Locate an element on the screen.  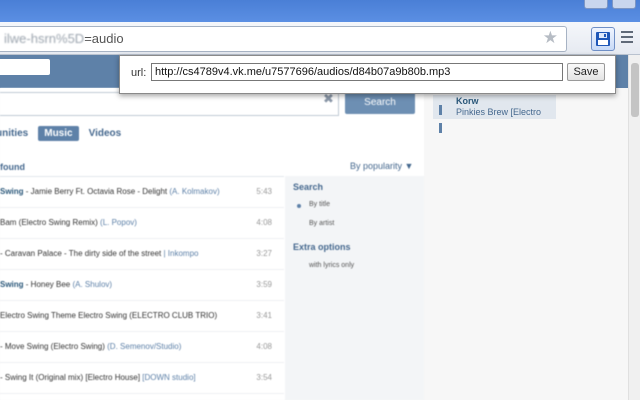
url-input is located at coordinates (357, 72).